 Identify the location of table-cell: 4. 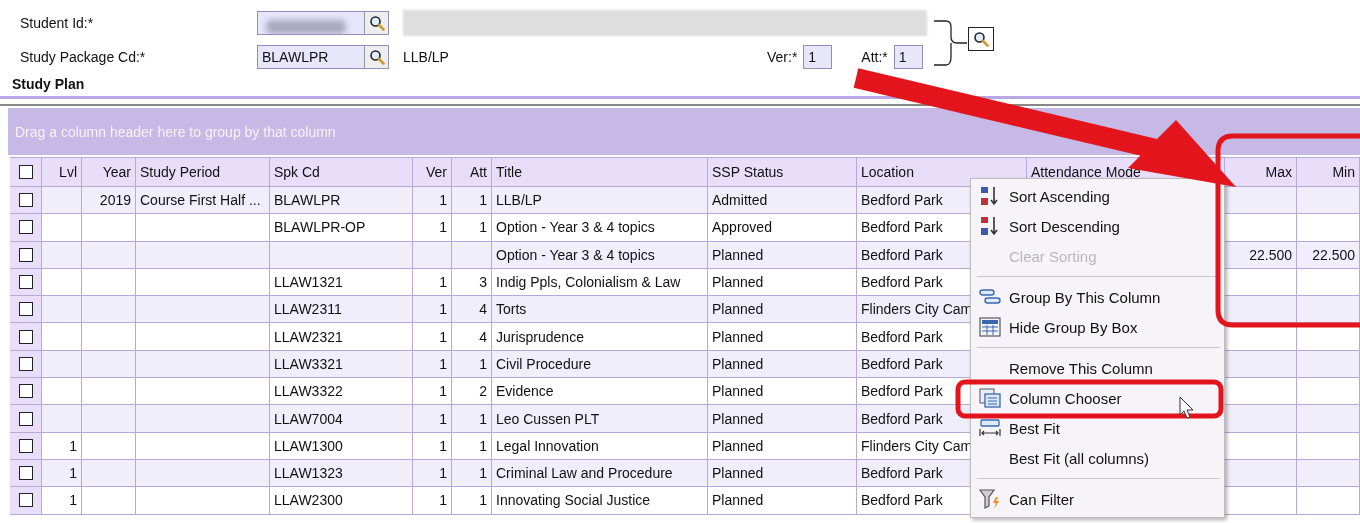
(472, 337).